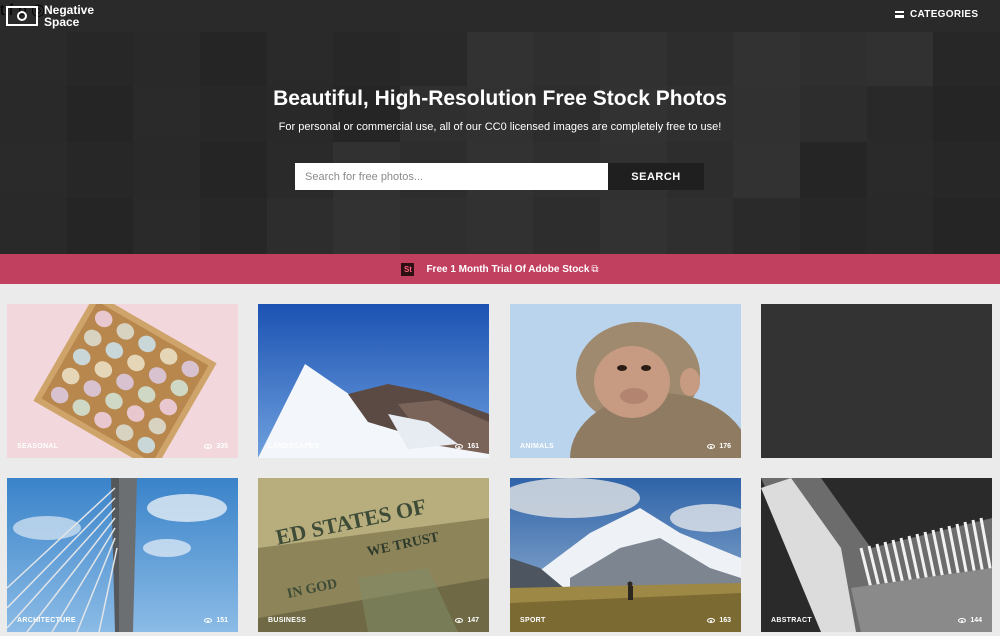  I want to click on site-logo: Negative Space, so click(50, 16).